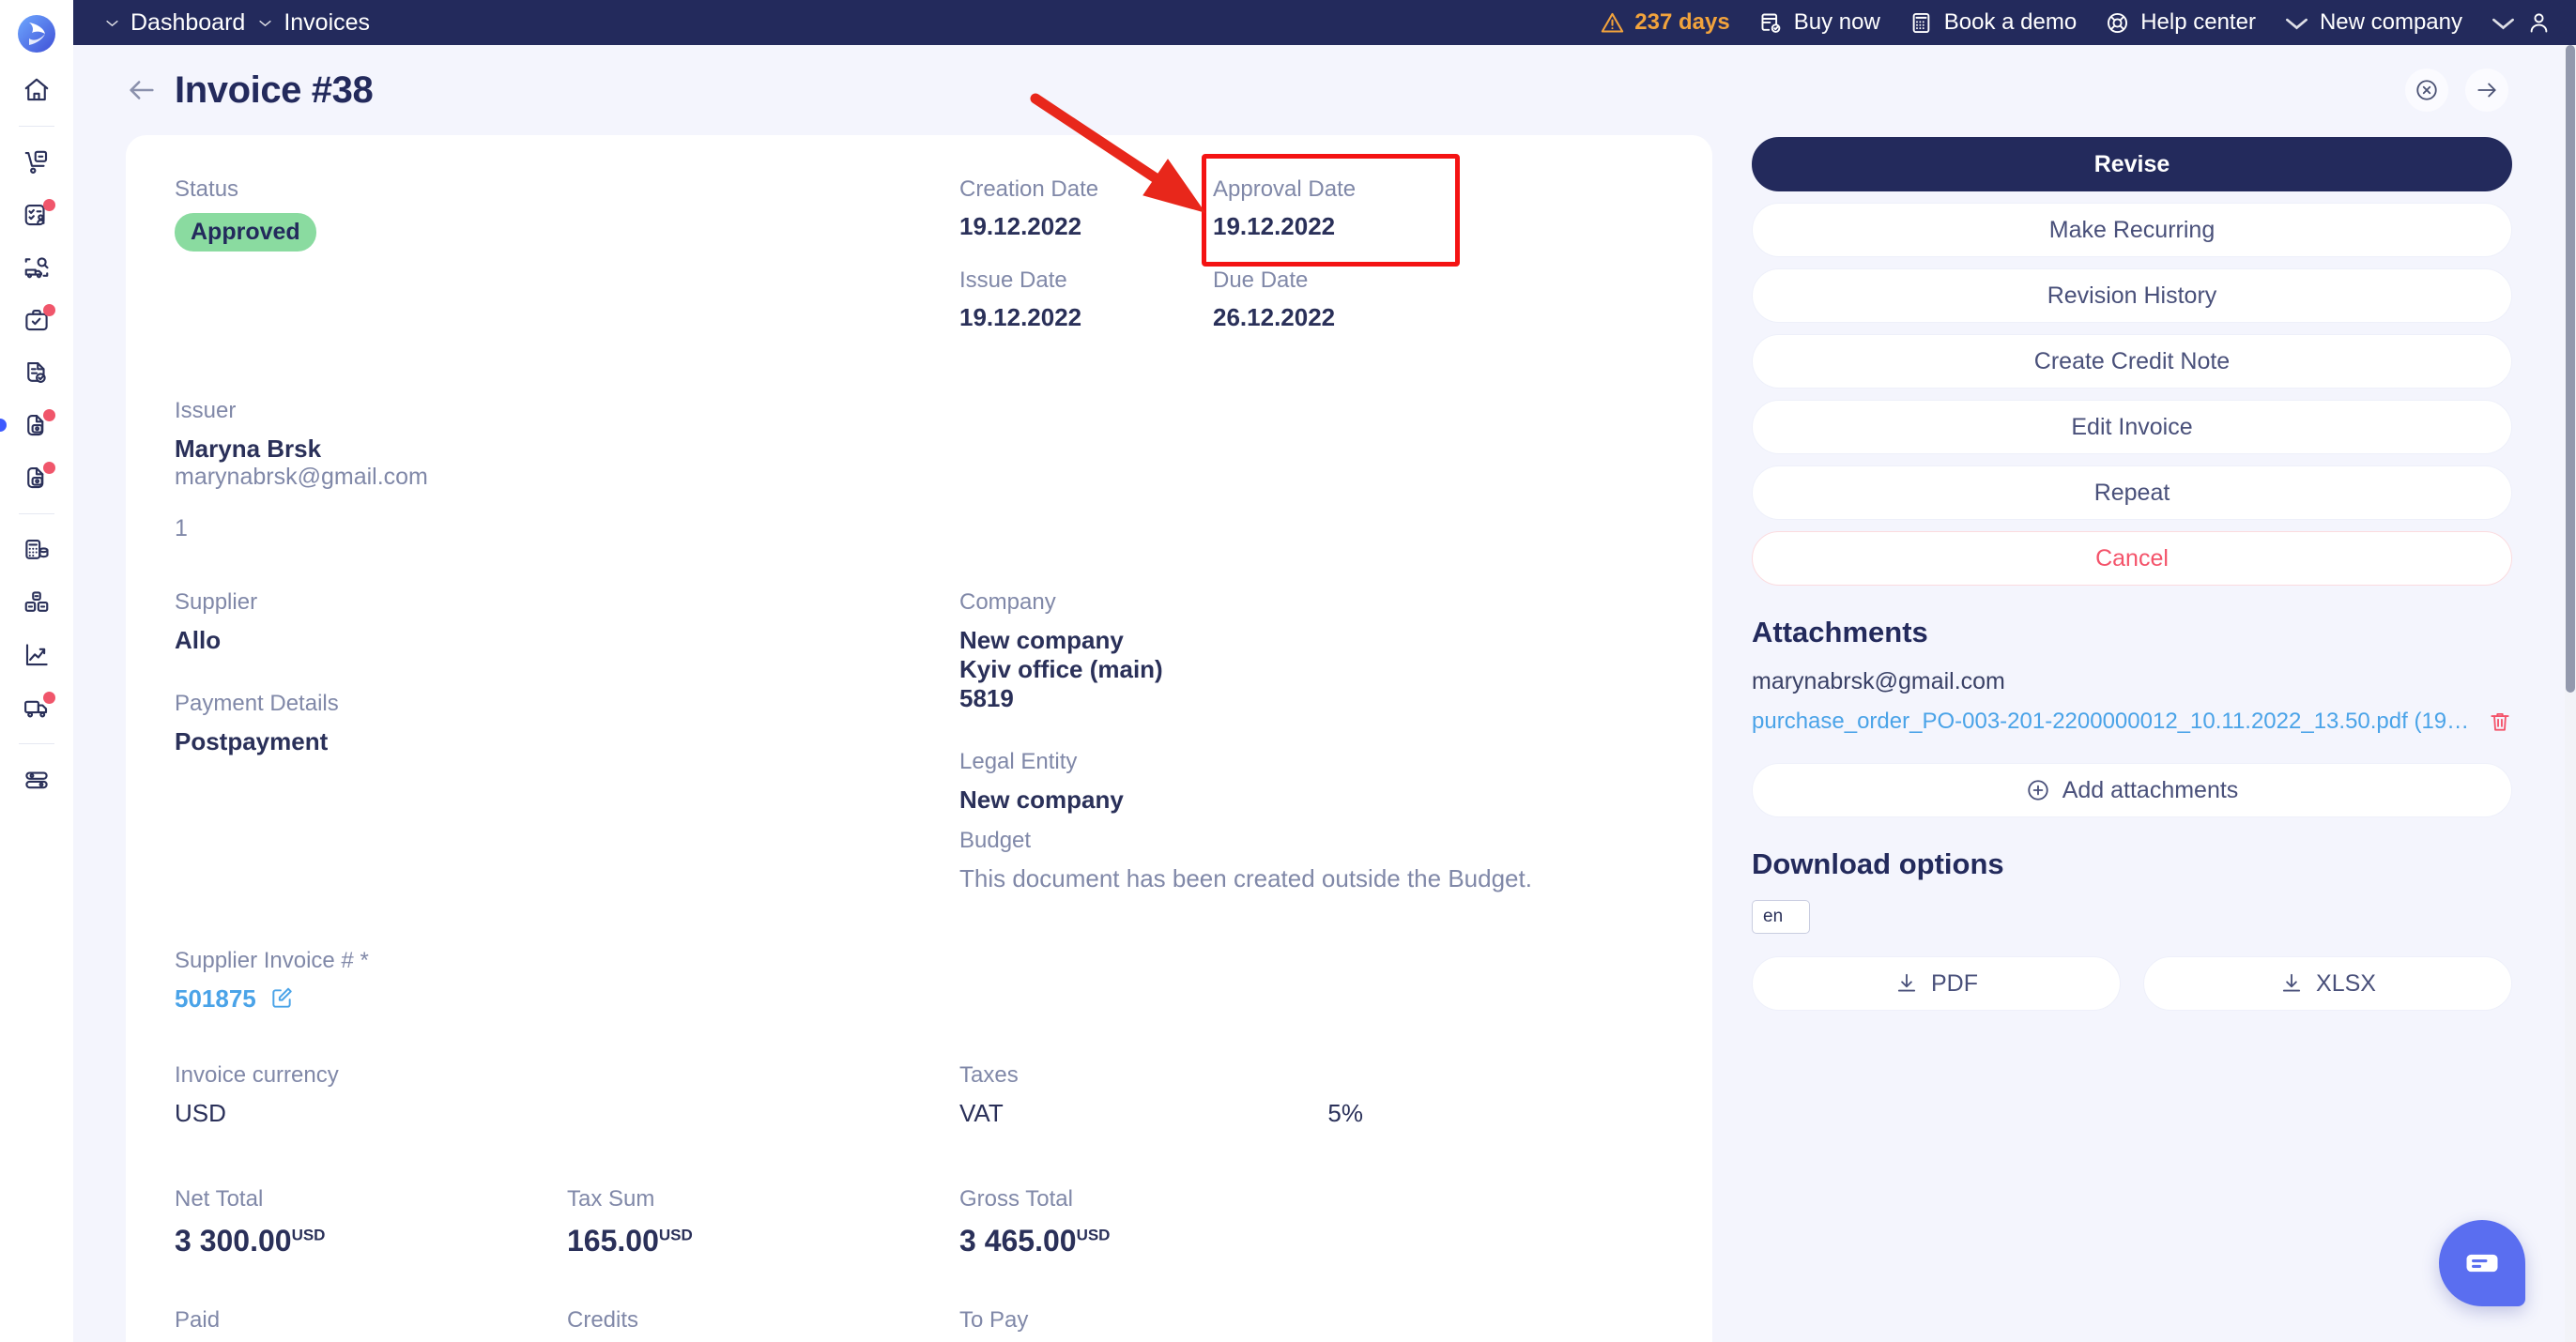  What do you see at coordinates (2571, 369) in the screenshot?
I see `scrollbar-thumb` at bounding box center [2571, 369].